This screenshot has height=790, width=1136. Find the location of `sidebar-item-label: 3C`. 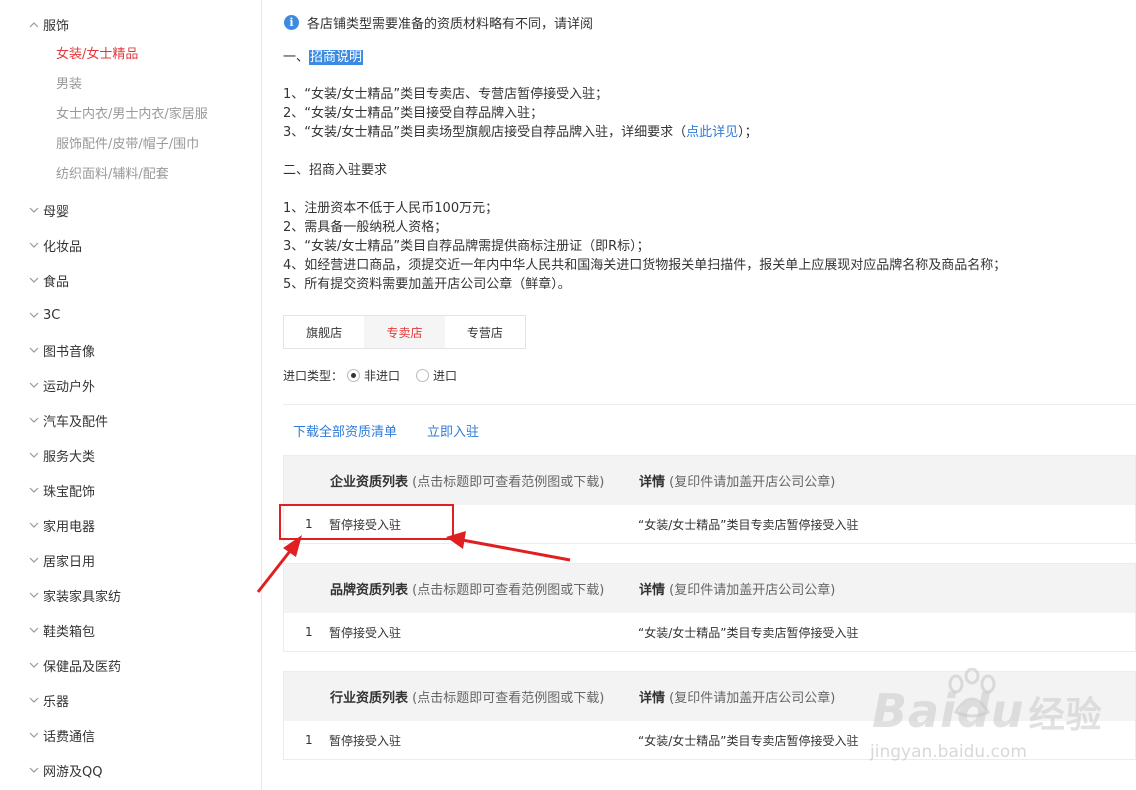

sidebar-item-label: 3C is located at coordinates (52, 315).